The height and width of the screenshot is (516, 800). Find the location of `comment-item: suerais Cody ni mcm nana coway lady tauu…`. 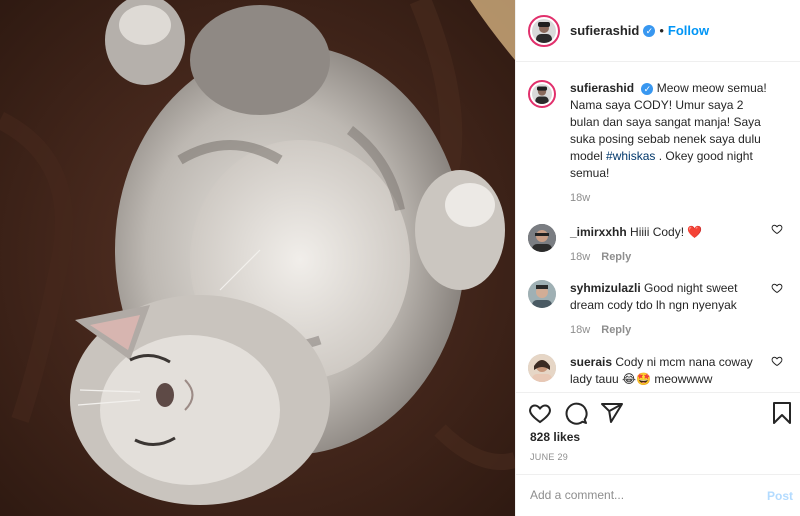

comment-item: suerais Cody ni mcm nana coway lady tauu… is located at coordinates (658, 362).